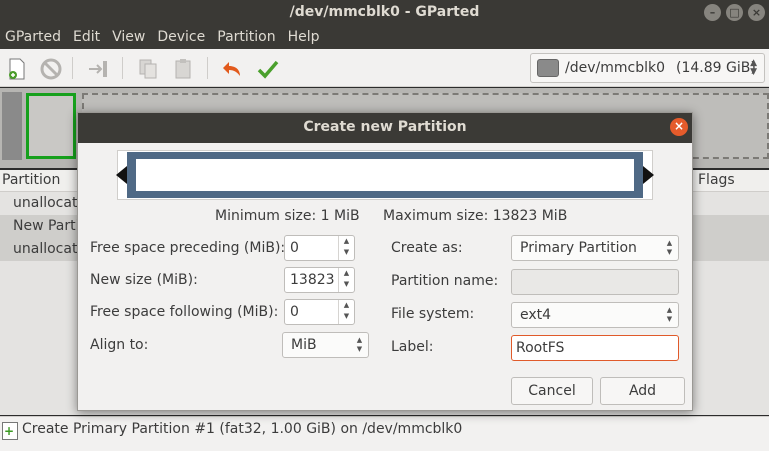 Image resolution: width=769 pixels, height=451 pixels. I want to click on align-to-select: MiB ▲ ▼, so click(325, 345).